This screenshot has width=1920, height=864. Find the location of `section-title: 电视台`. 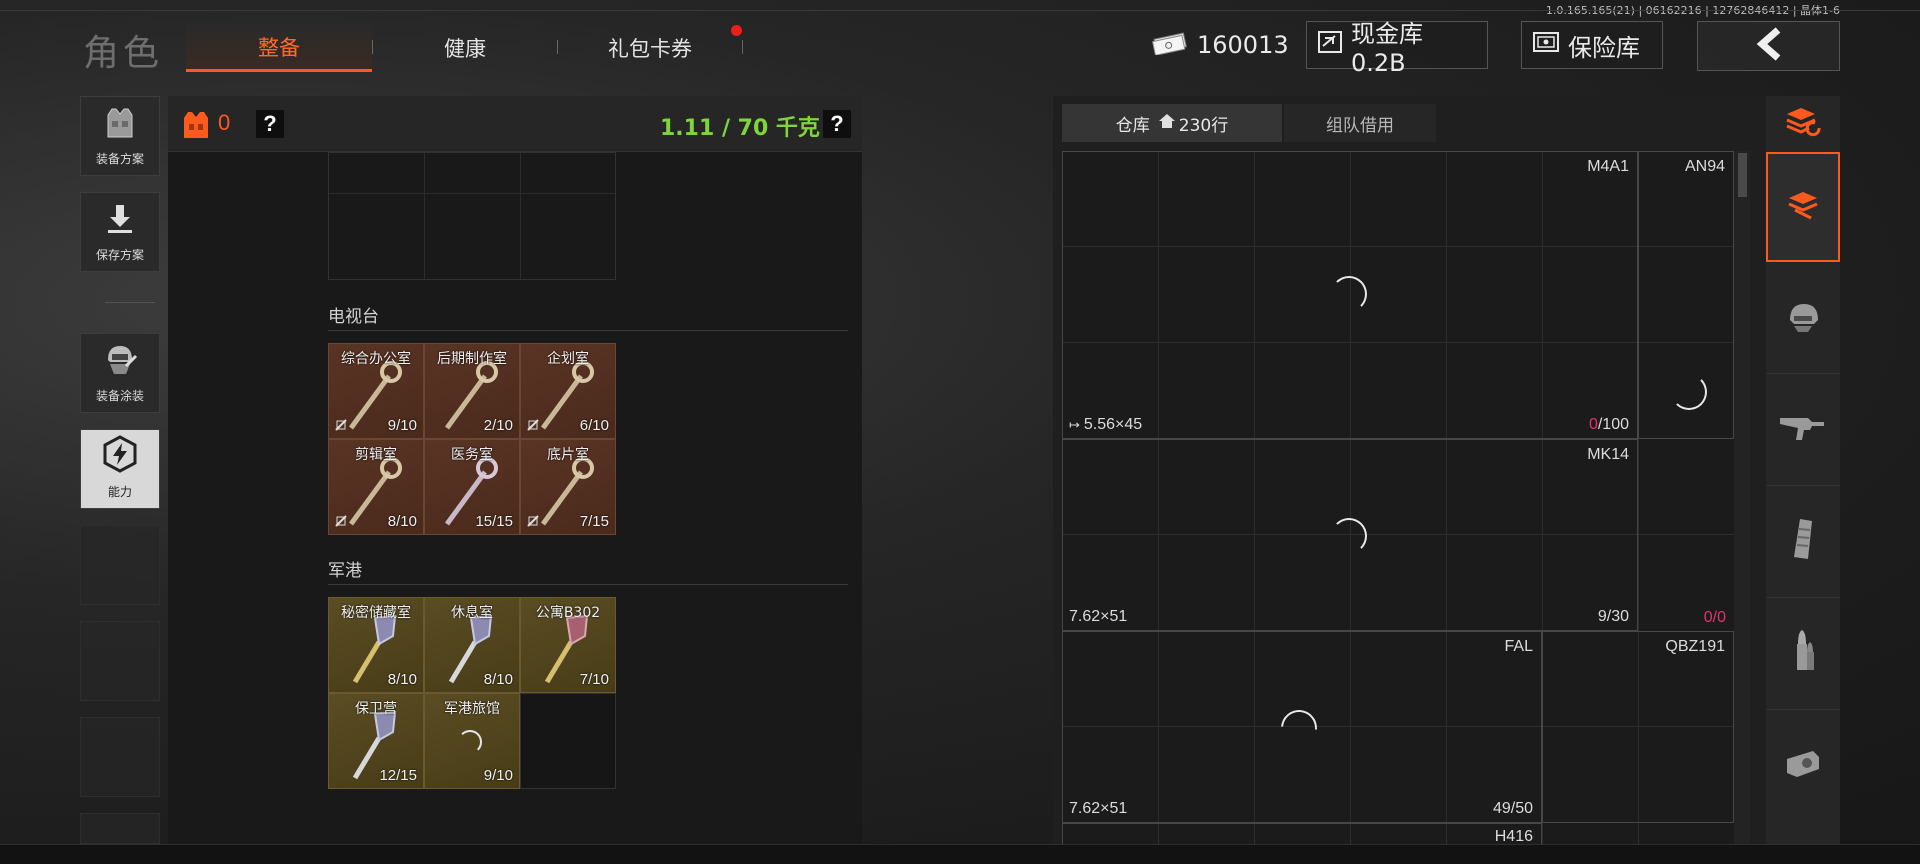

section-title: 电视台 is located at coordinates (353, 317).